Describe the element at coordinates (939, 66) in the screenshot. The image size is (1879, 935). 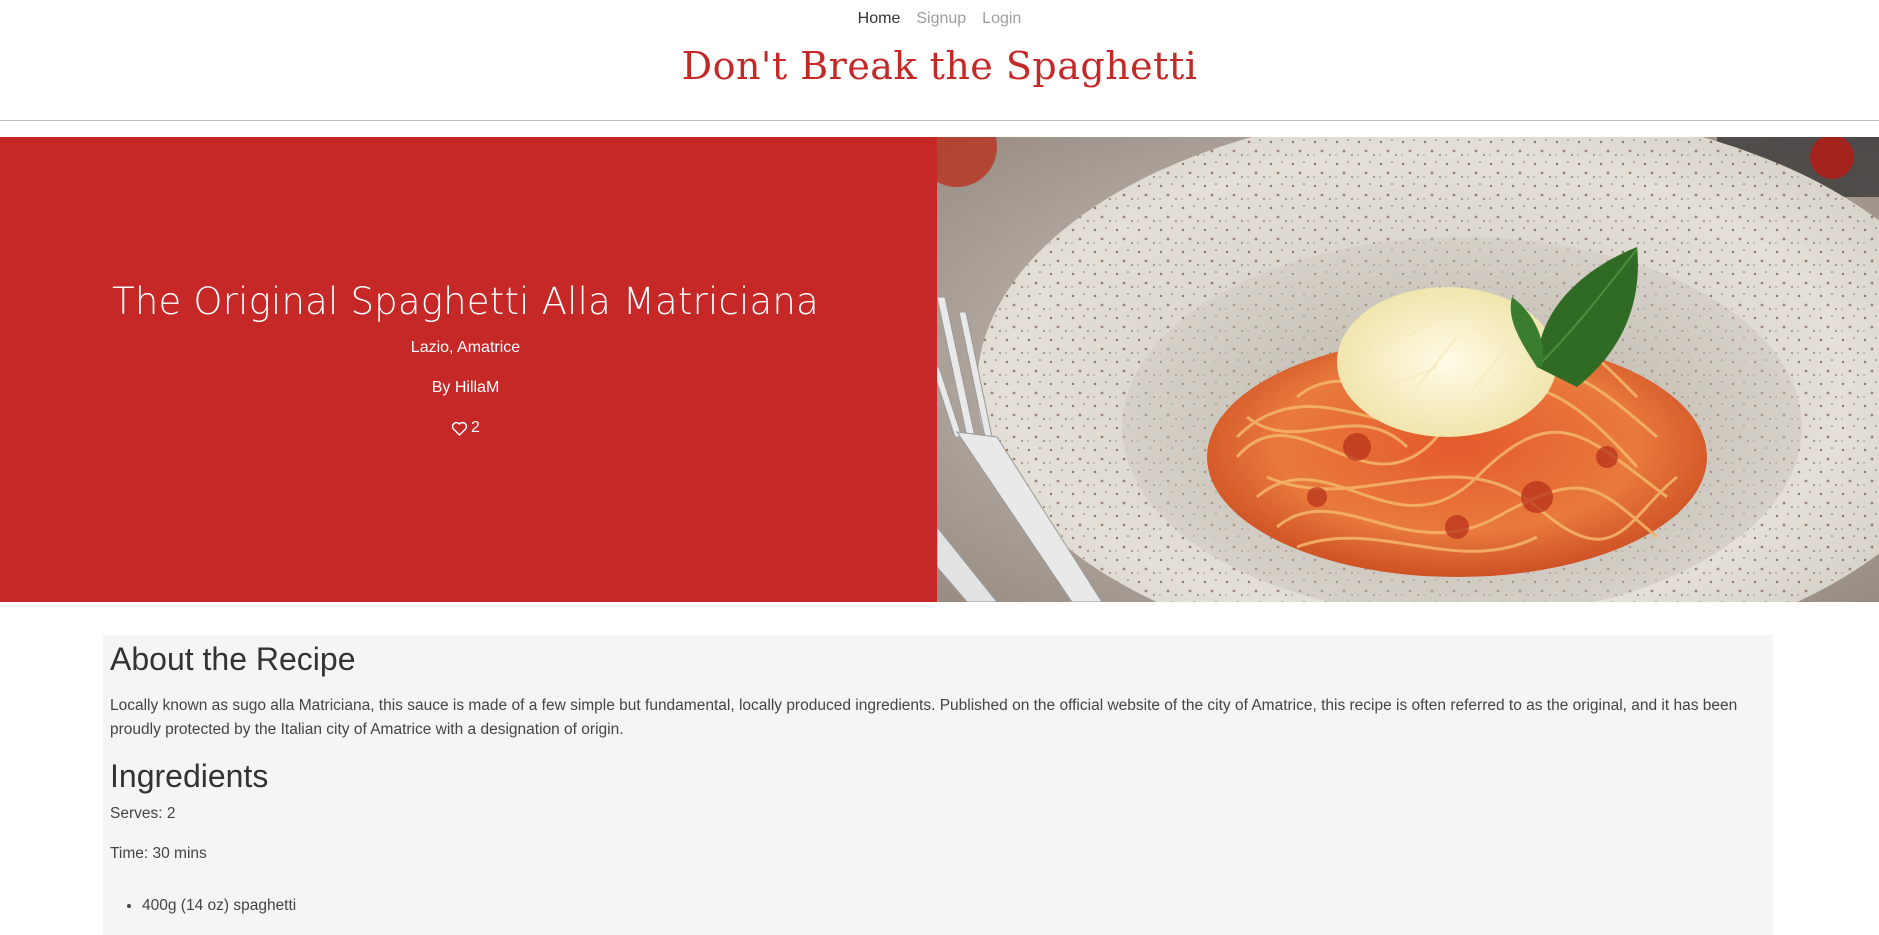
I see `site-title: Don't Break the Spaghetti` at that location.